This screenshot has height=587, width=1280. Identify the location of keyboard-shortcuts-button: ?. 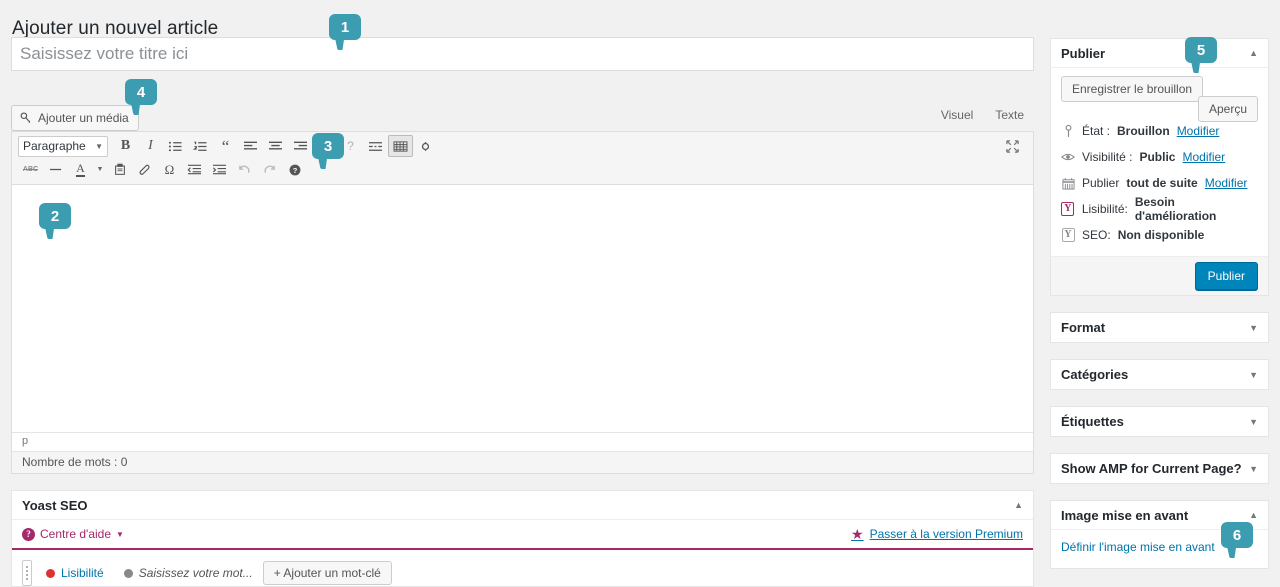
(294, 170).